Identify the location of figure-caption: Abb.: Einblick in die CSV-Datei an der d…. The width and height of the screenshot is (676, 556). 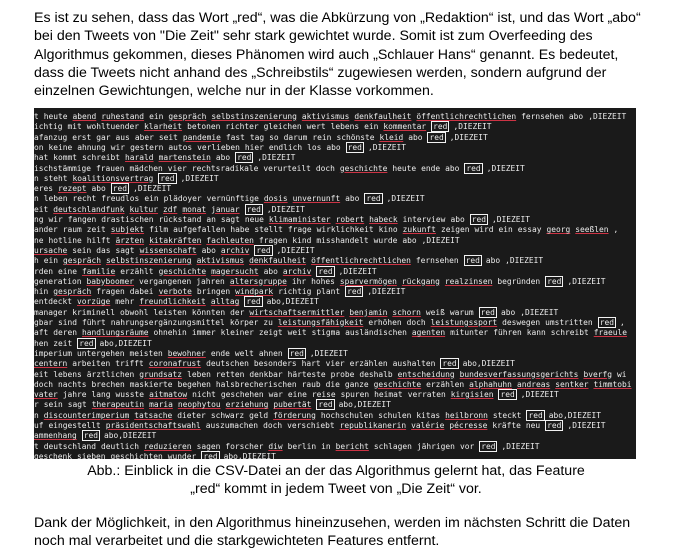
(336, 480).